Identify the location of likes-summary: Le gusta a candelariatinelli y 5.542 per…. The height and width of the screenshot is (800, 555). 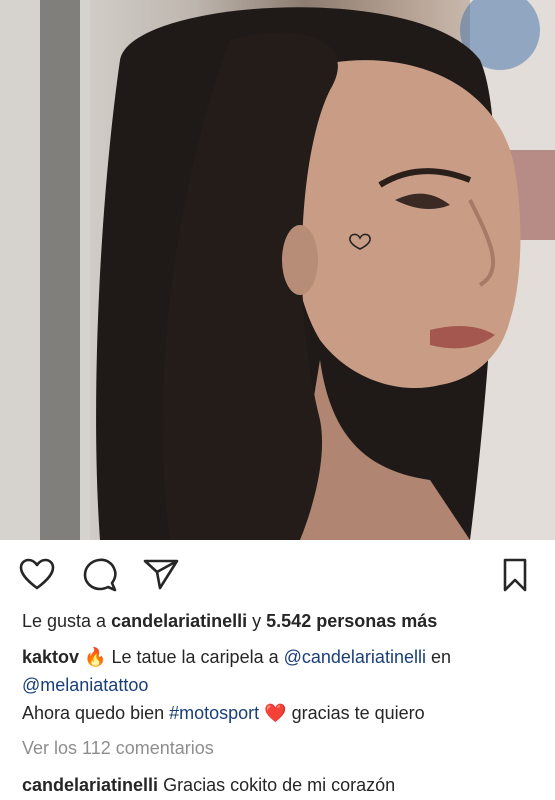
(229, 621).